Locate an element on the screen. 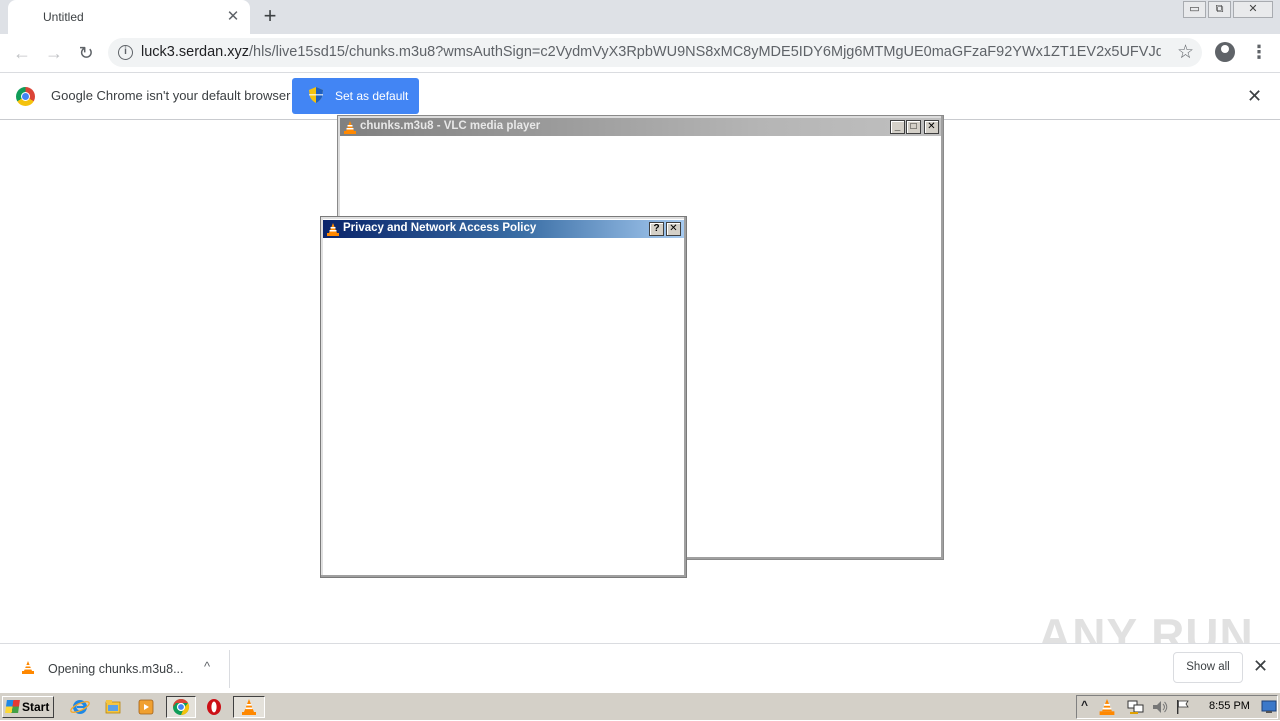 Image resolution: width=1280 pixels, height=721 pixels. new-tab-button: + is located at coordinates (270, 17).